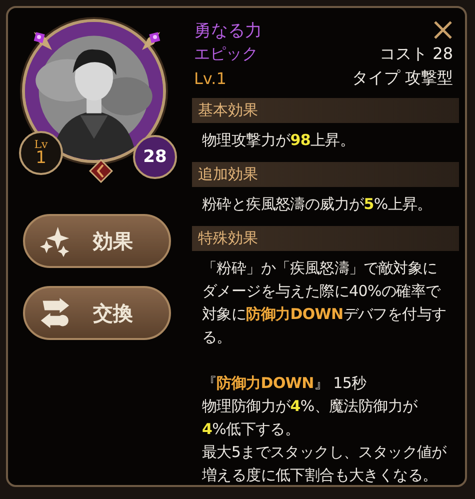  Describe the element at coordinates (41, 144) in the screenshot. I see `level-label: Lv` at that location.